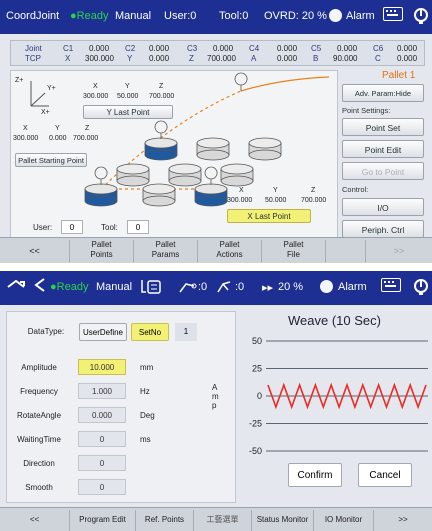 This screenshot has height=531, width=432. Describe the element at coordinates (407, 58) in the screenshot. I see `c-value: 0.000` at that location.